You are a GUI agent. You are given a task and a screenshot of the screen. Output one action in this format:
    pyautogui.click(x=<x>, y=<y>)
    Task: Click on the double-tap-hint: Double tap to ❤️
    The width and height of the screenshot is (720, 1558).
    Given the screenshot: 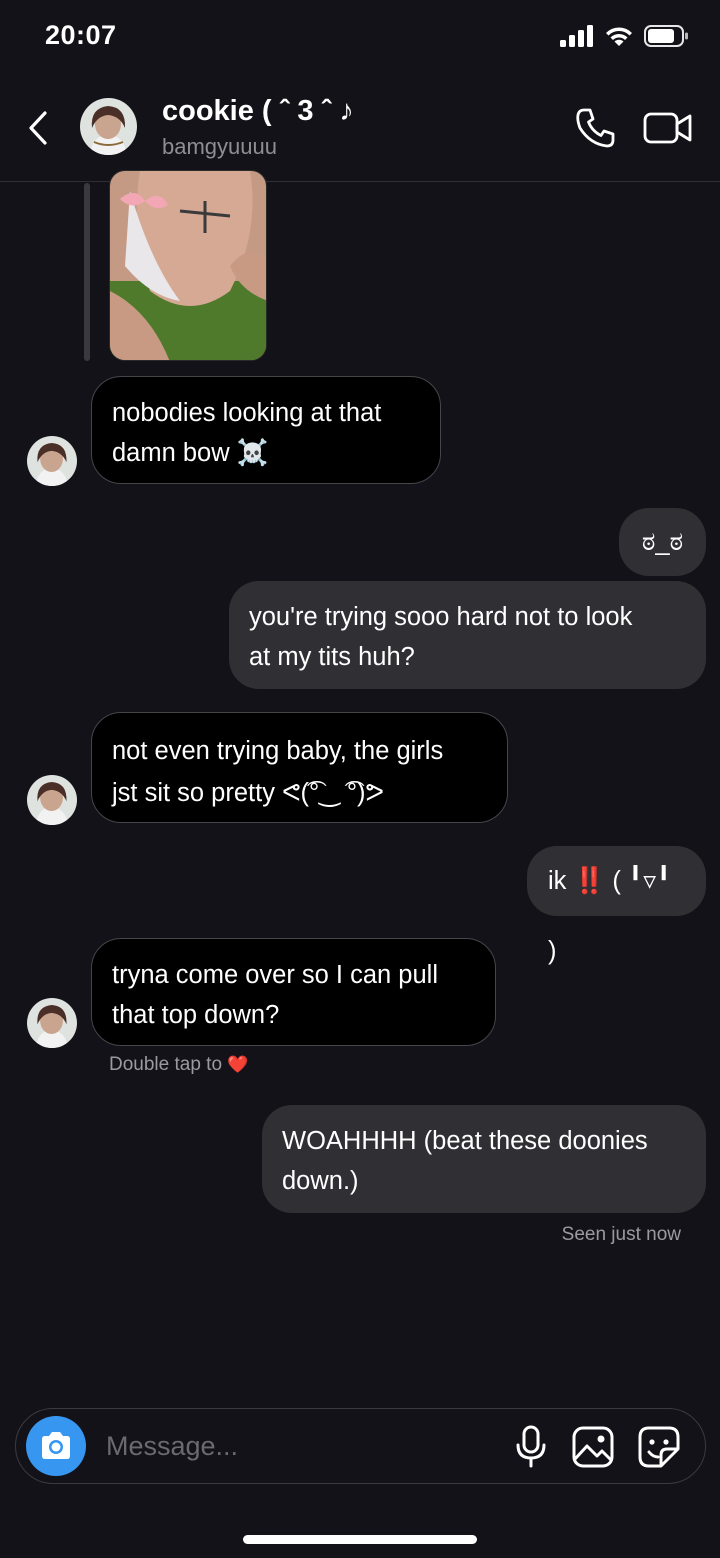 What is the action you would take?
    pyautogui.click(x=178, y=1065)
    